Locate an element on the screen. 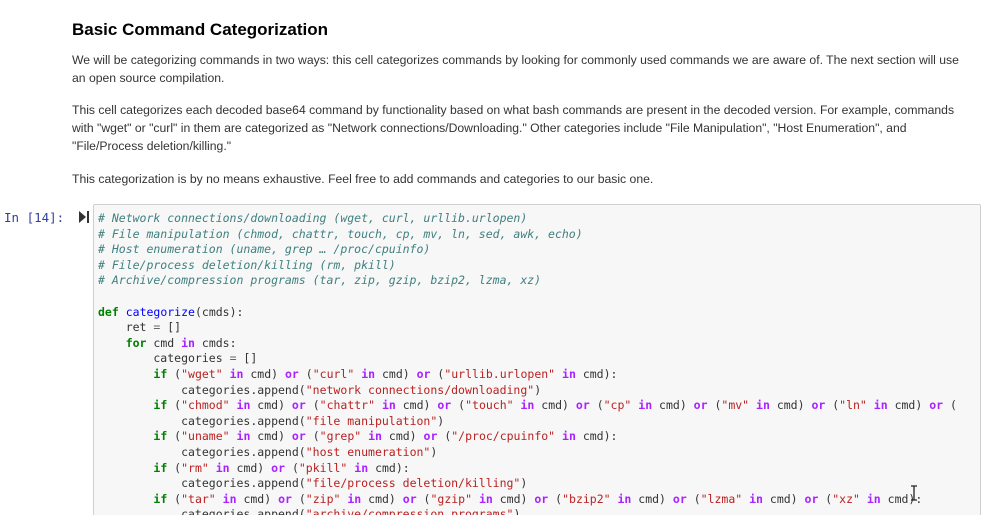 The width and height of the screenshot is (999, 515). code-token: "xz" is located at coordinates (846, 498).